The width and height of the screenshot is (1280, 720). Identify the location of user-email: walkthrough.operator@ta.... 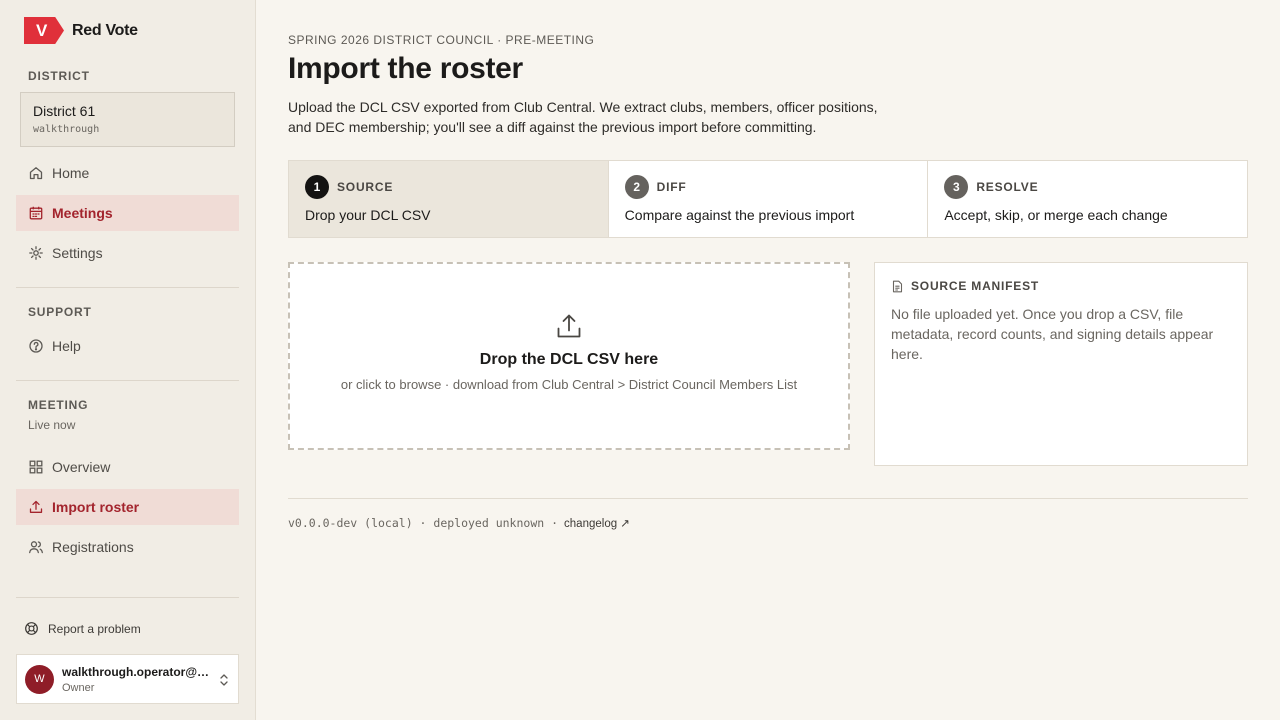
(137, 671).